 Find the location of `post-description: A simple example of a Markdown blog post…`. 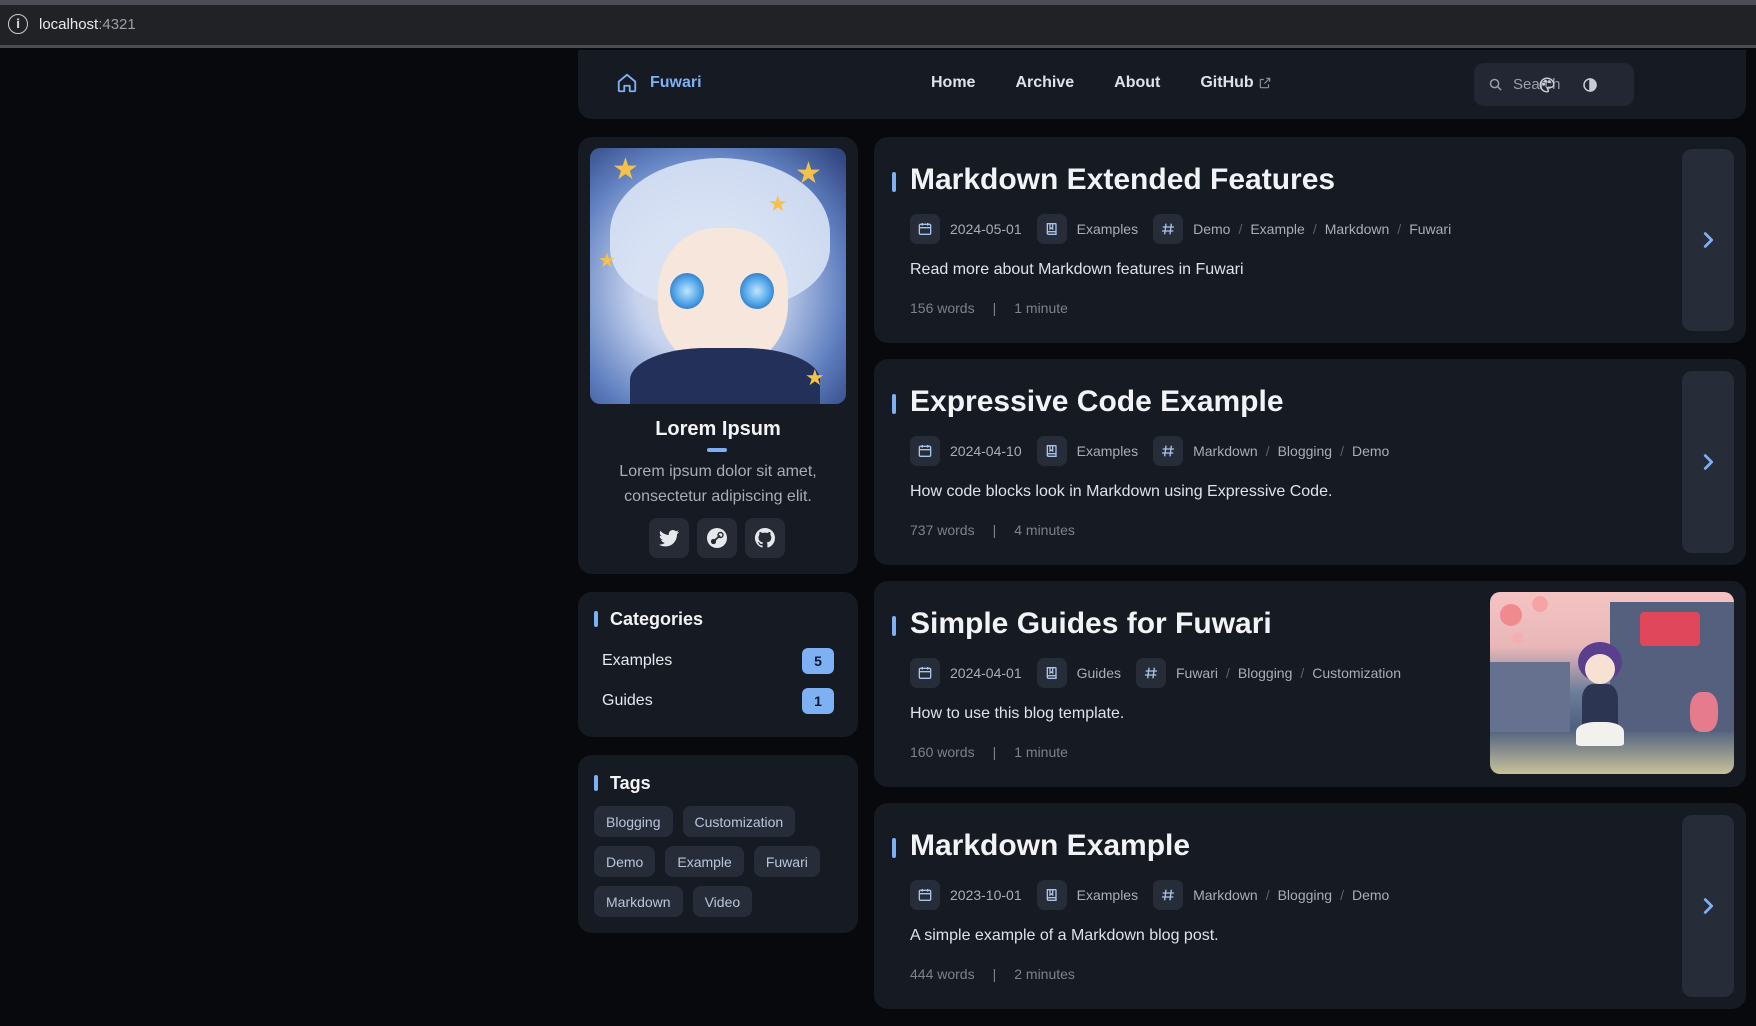

post-description: A simple example of a Markdown blog post… is located at coordinates (1064, 935).